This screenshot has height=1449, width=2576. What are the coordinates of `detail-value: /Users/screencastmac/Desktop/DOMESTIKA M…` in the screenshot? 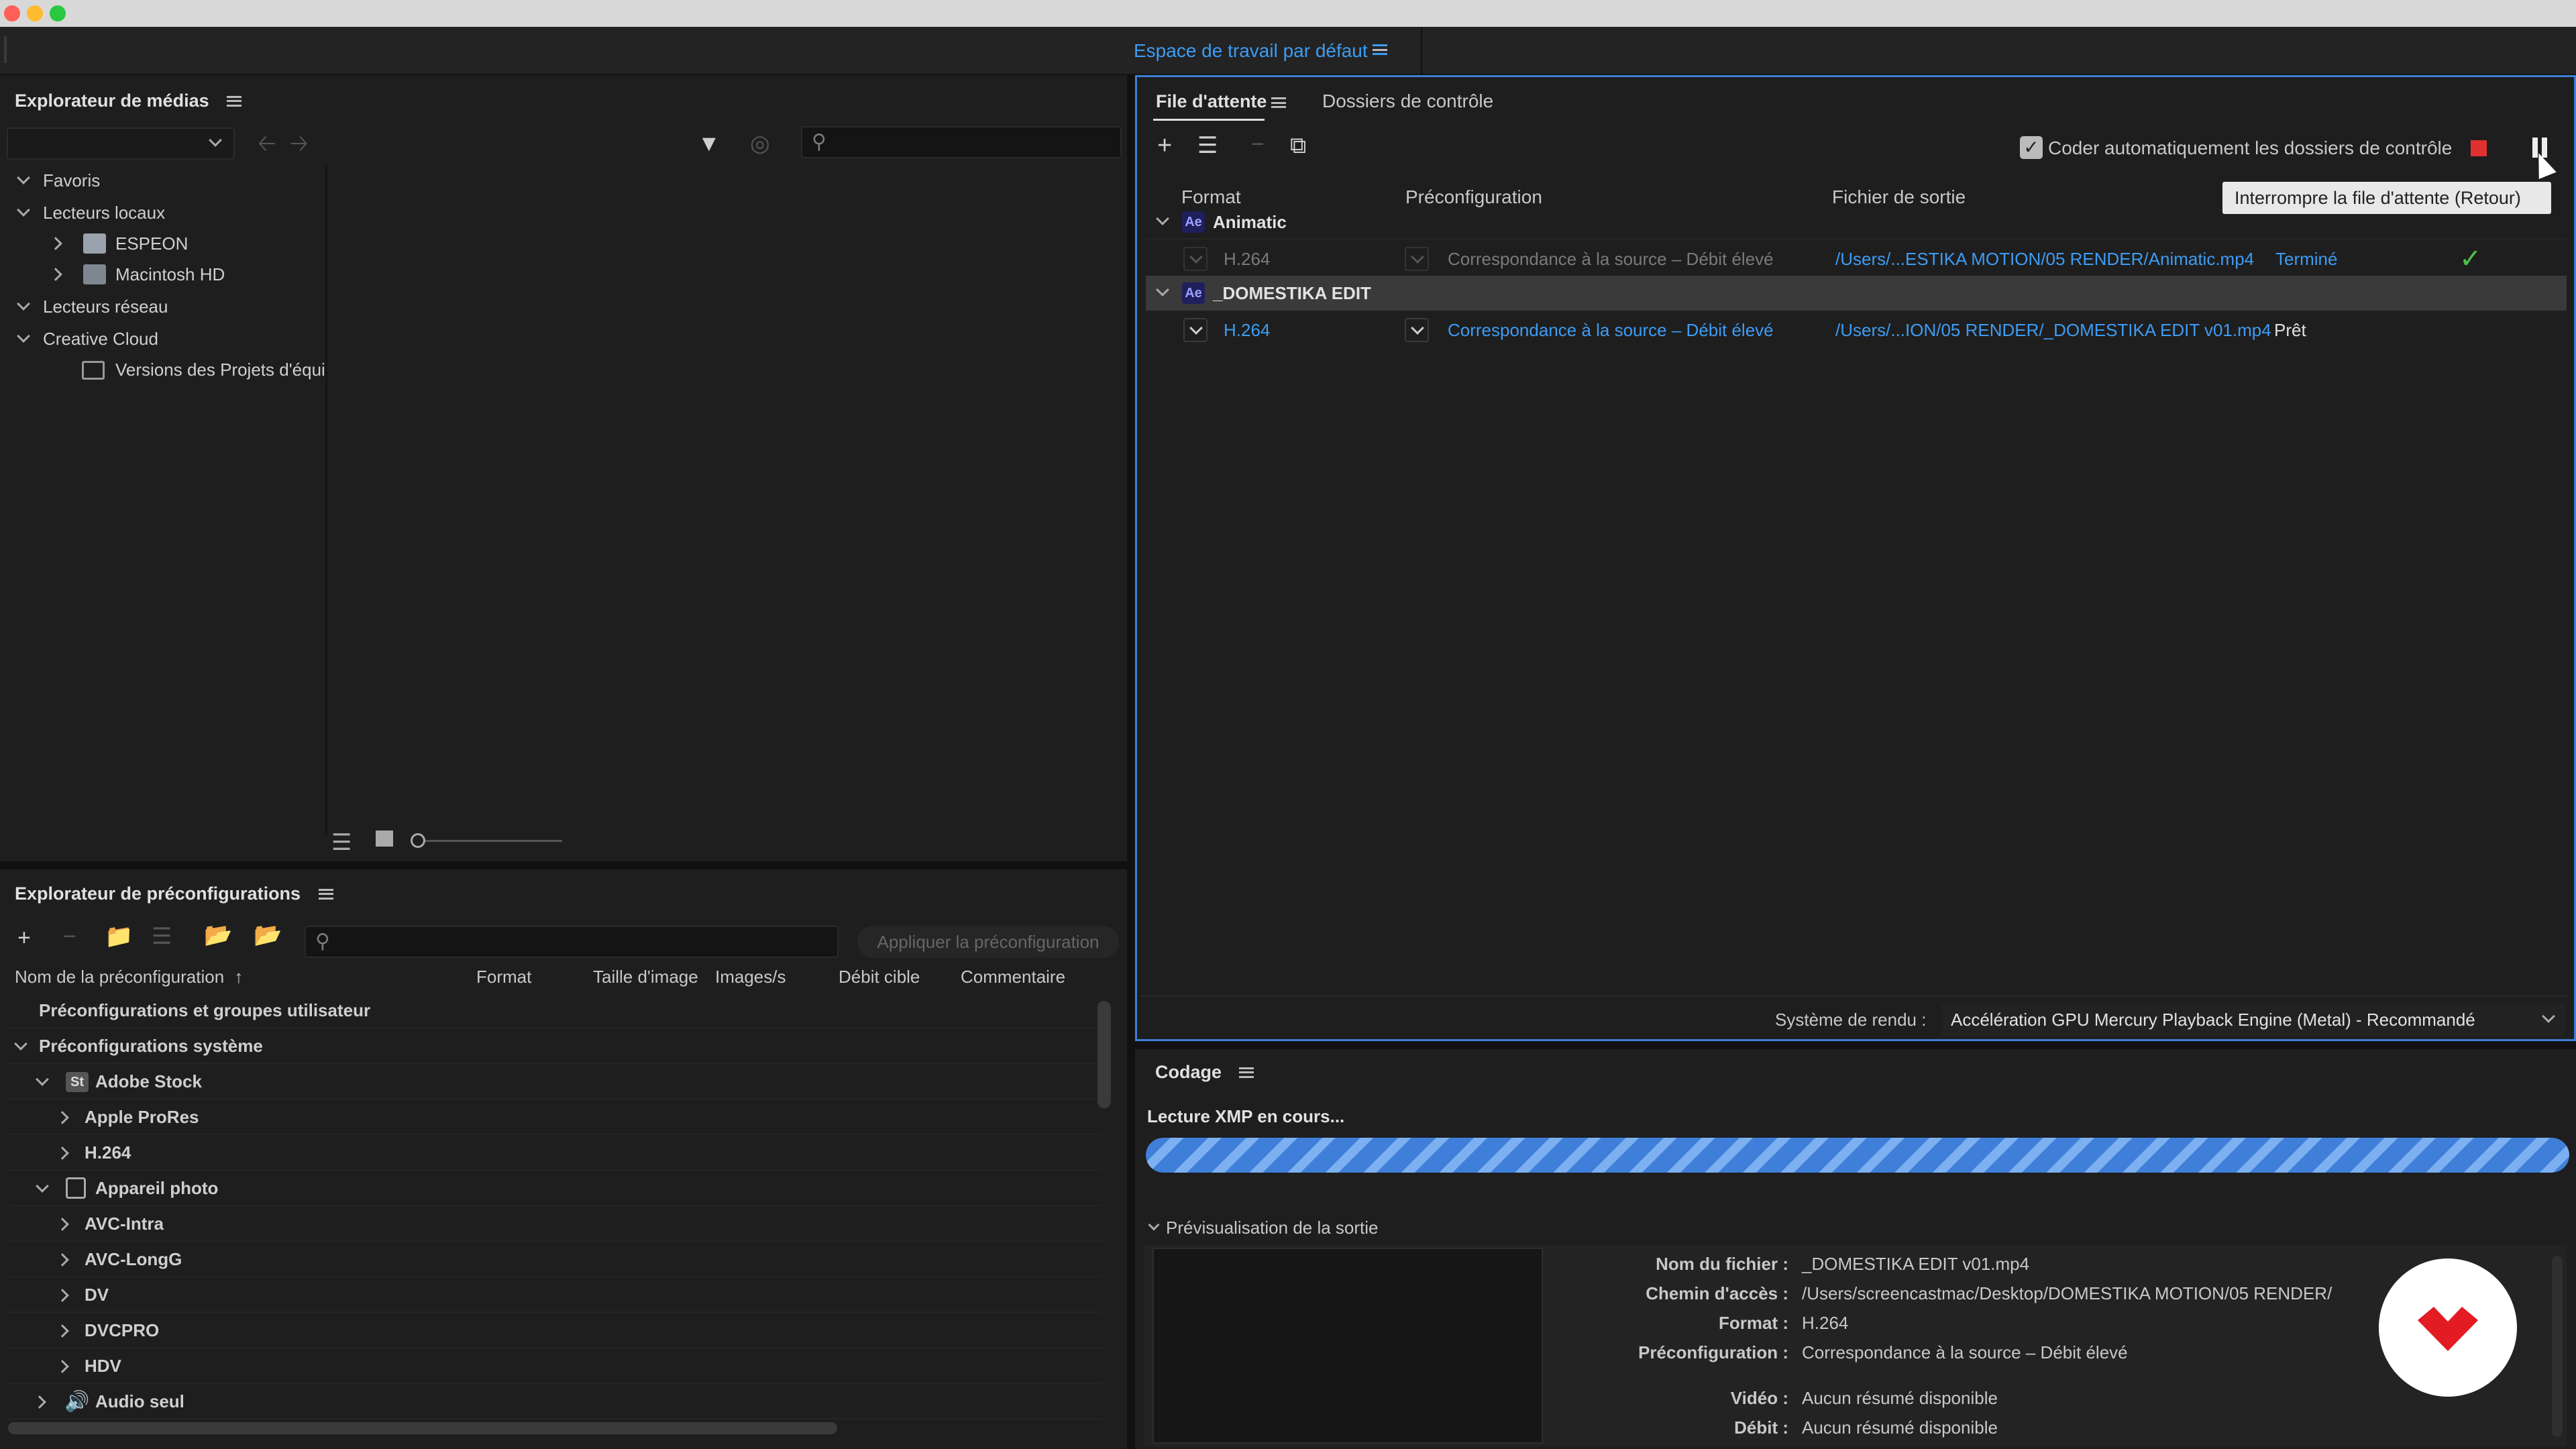 It's located at (2067, 1293).